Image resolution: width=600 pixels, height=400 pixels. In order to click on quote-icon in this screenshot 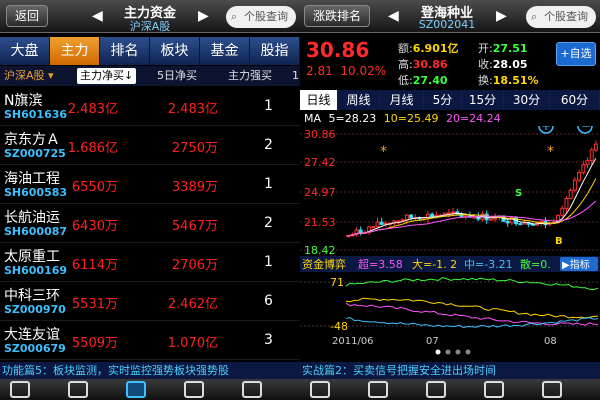, I will do `click(436, 389)`.